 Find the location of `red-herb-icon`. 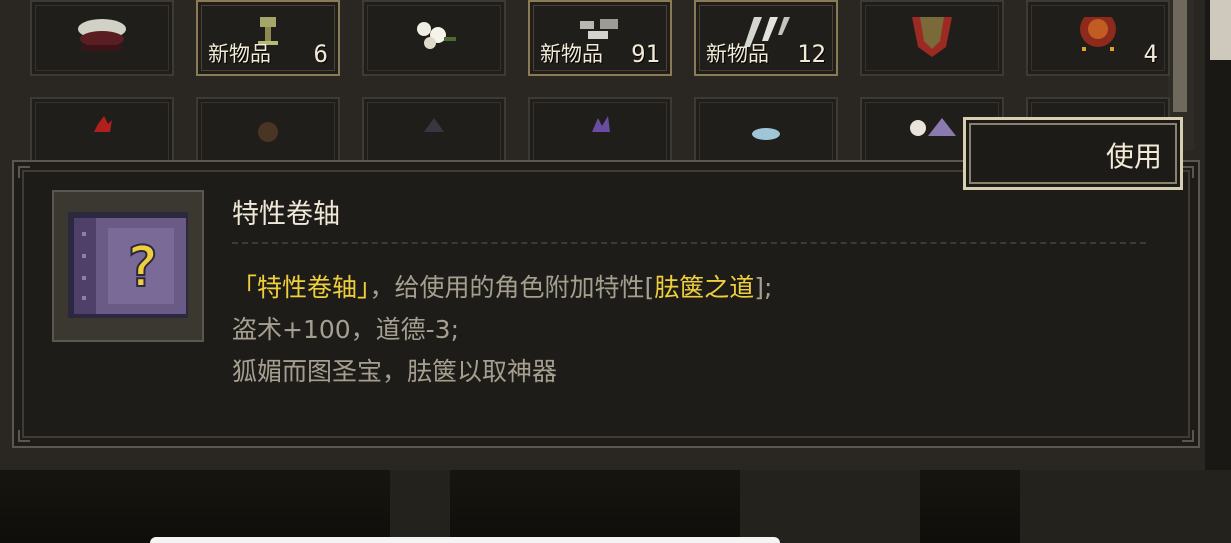

red-herb-icon is located at coordinates (103, 124).